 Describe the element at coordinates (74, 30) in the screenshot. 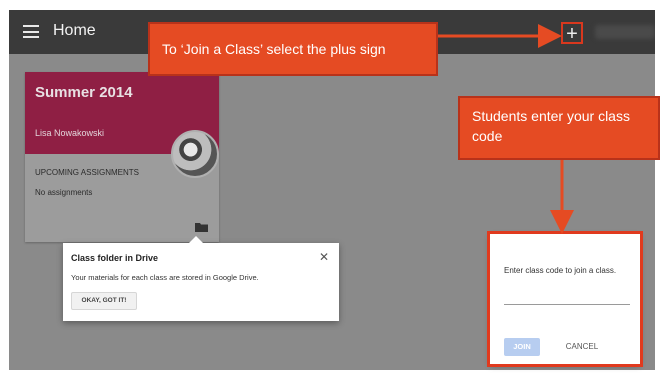

I see `page-title: Home` at that location.